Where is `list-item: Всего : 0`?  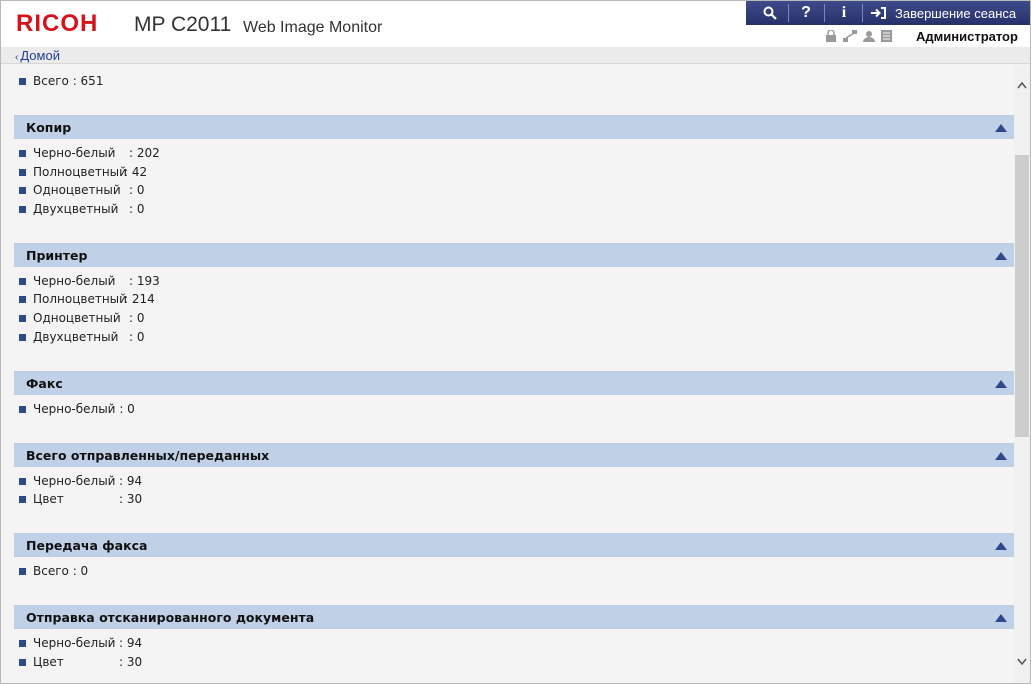
list-item: Всего : 0 is located at coordinates (53, 571).